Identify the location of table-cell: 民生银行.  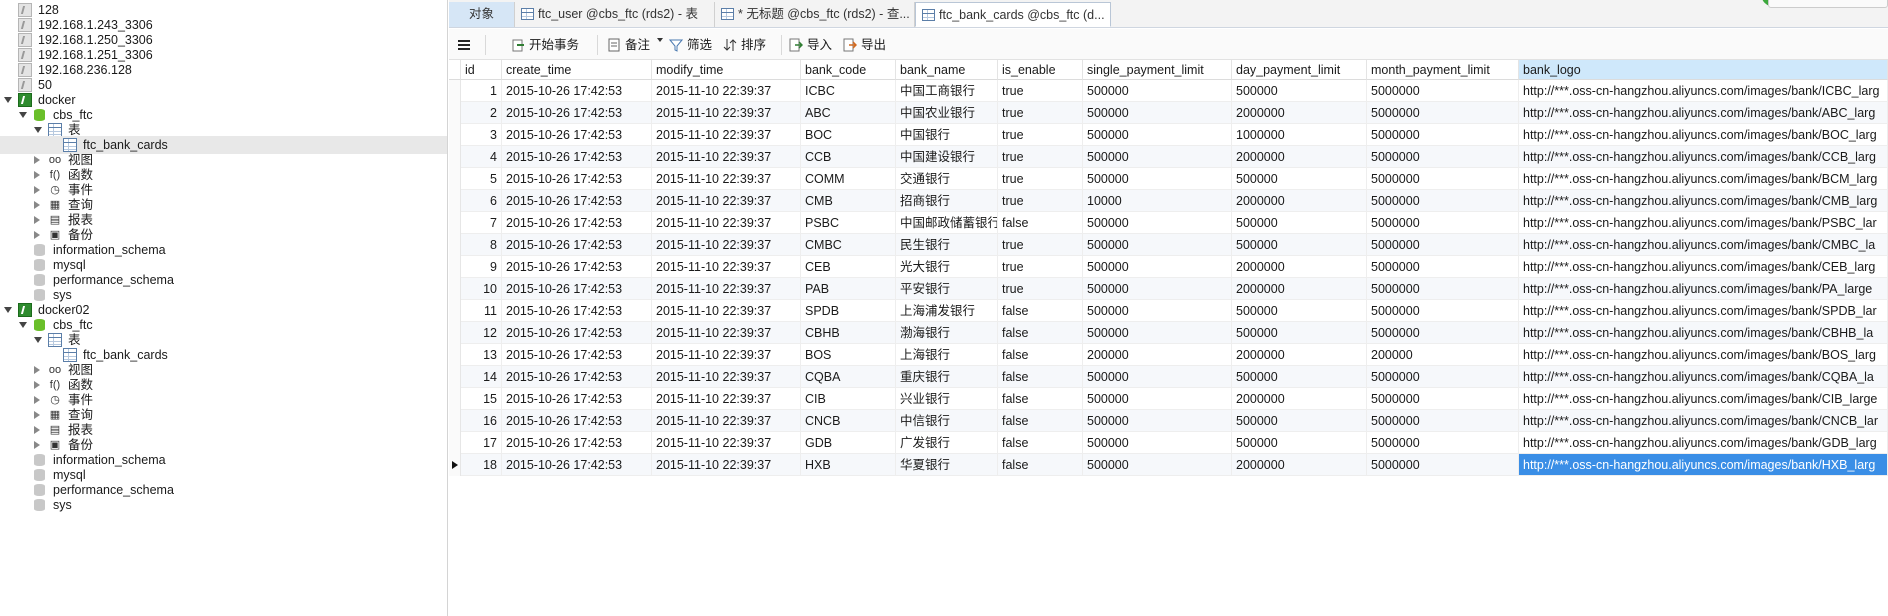
(947, 245).